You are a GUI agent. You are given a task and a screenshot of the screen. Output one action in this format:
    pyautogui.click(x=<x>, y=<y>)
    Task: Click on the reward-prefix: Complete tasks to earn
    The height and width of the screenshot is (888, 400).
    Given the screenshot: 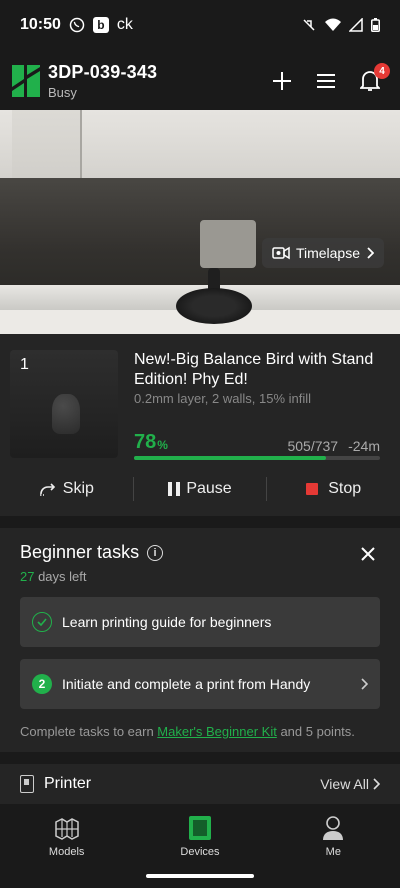 What is the action you would take?
    pyautogui.click(x=89, y=731)
    